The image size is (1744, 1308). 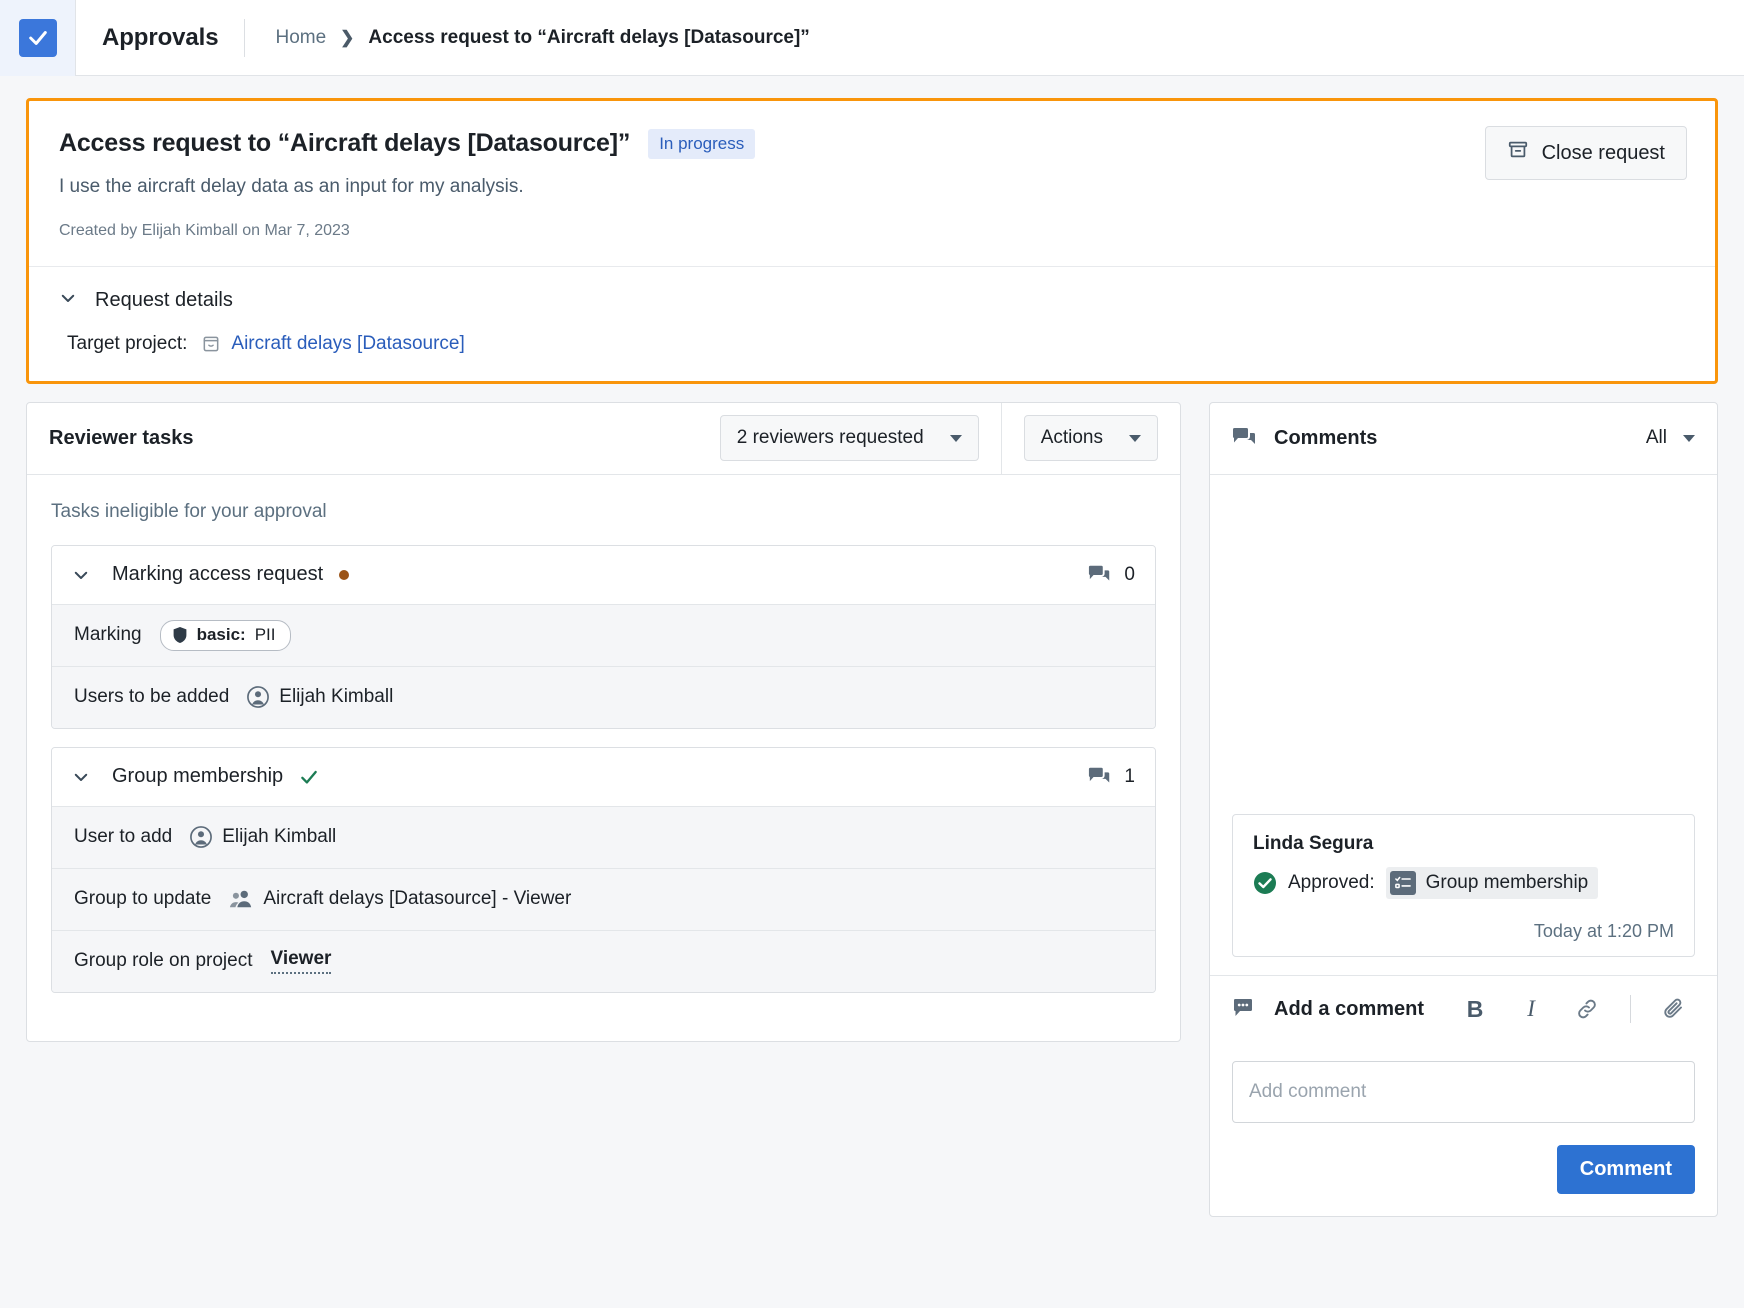 I want to click on close-request-button: Close request, so click(x=1585, y=153).